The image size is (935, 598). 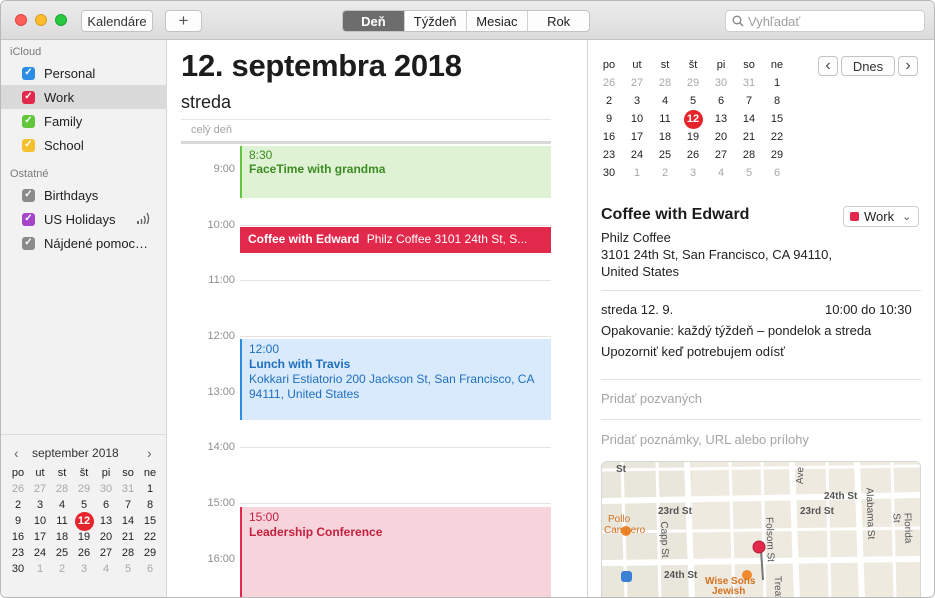 I want to click on mini-right-day: 18, so click(x=665, y=137).